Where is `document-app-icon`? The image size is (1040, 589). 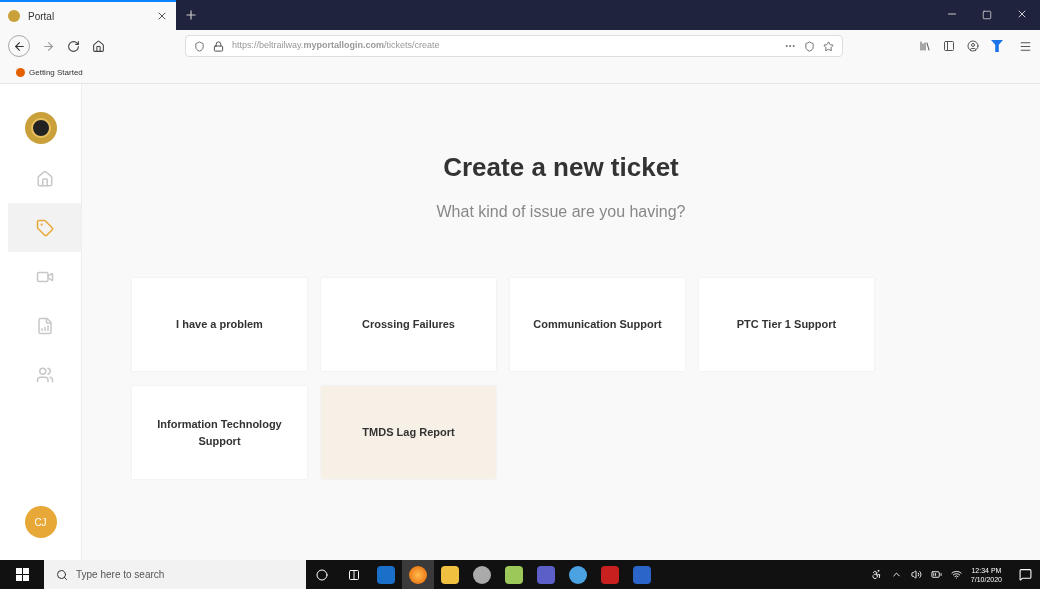
document-app-icon is located at coordinates (514, 574).